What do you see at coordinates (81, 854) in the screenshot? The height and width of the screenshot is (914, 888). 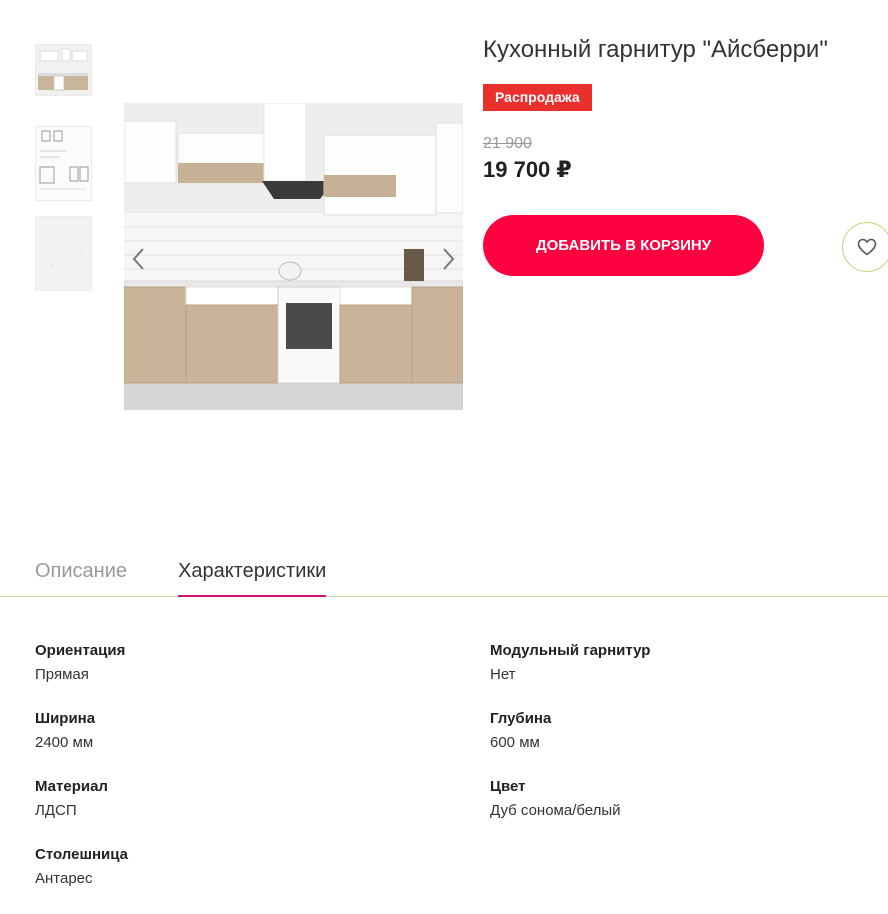 I see `spec-key: Столешница` at bounding box center [81, 854].